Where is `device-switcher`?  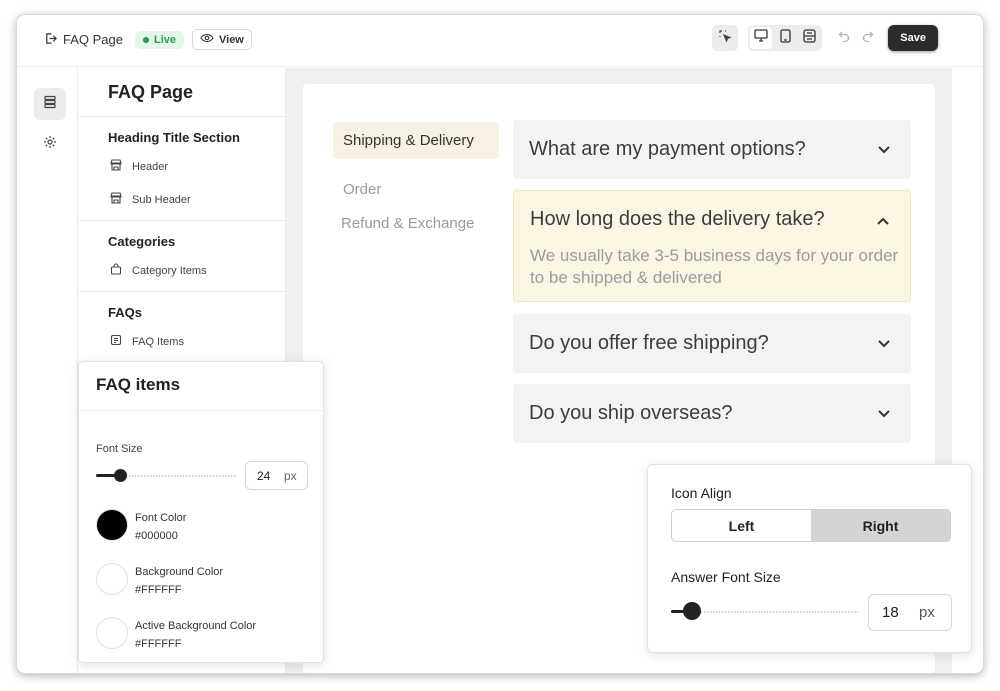 device-switcher is located at coordinates (785, 38).